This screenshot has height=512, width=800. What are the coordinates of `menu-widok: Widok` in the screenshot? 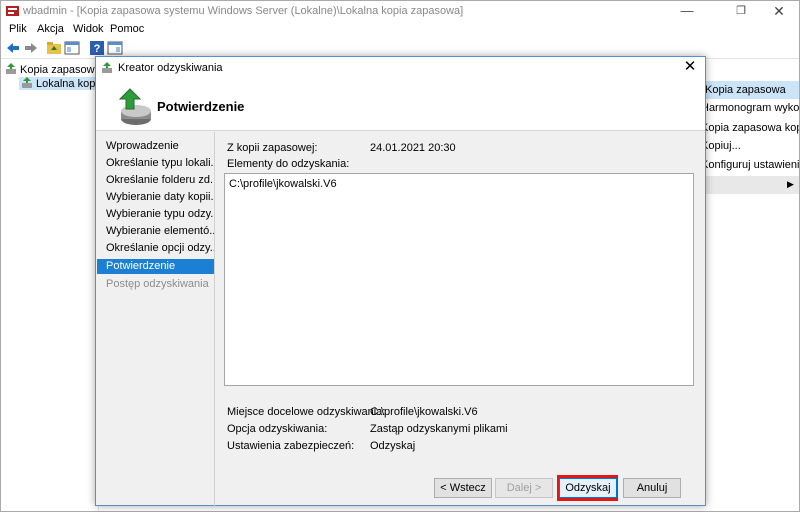 It's located at (88, 29).